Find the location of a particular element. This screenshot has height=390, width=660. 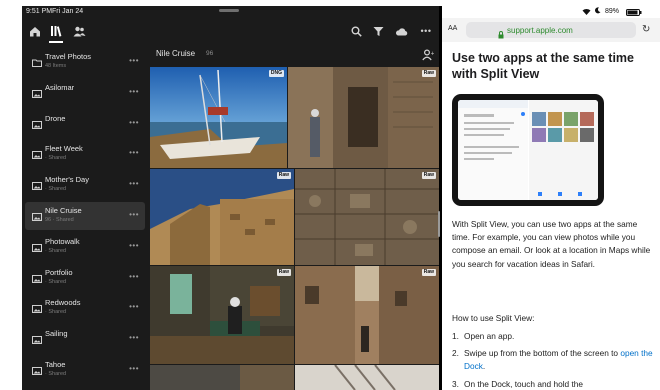

hieroglyphs-photo is located at coordinates (367, 217).